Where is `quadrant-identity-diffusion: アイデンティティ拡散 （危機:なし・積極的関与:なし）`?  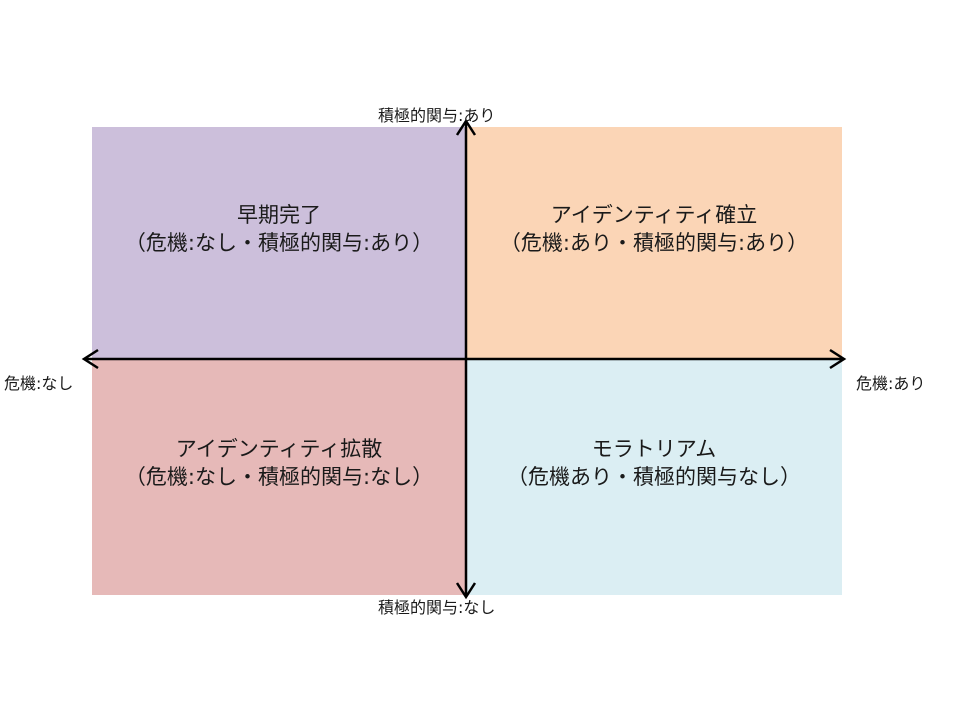 quadrant-identity-diffusion: アイデンティティ拡散 （危機:なし・積極的関与:なし） is located at coordinates (279, 477).